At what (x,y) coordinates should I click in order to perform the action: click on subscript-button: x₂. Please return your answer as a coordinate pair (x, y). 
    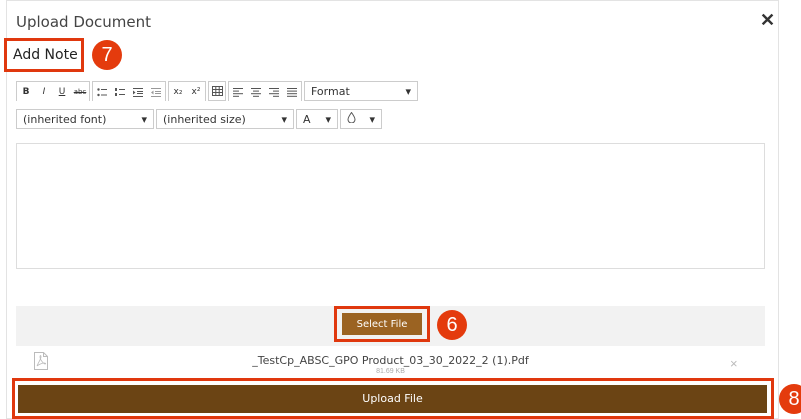
    Looking at the image, I should click on (178, 92).